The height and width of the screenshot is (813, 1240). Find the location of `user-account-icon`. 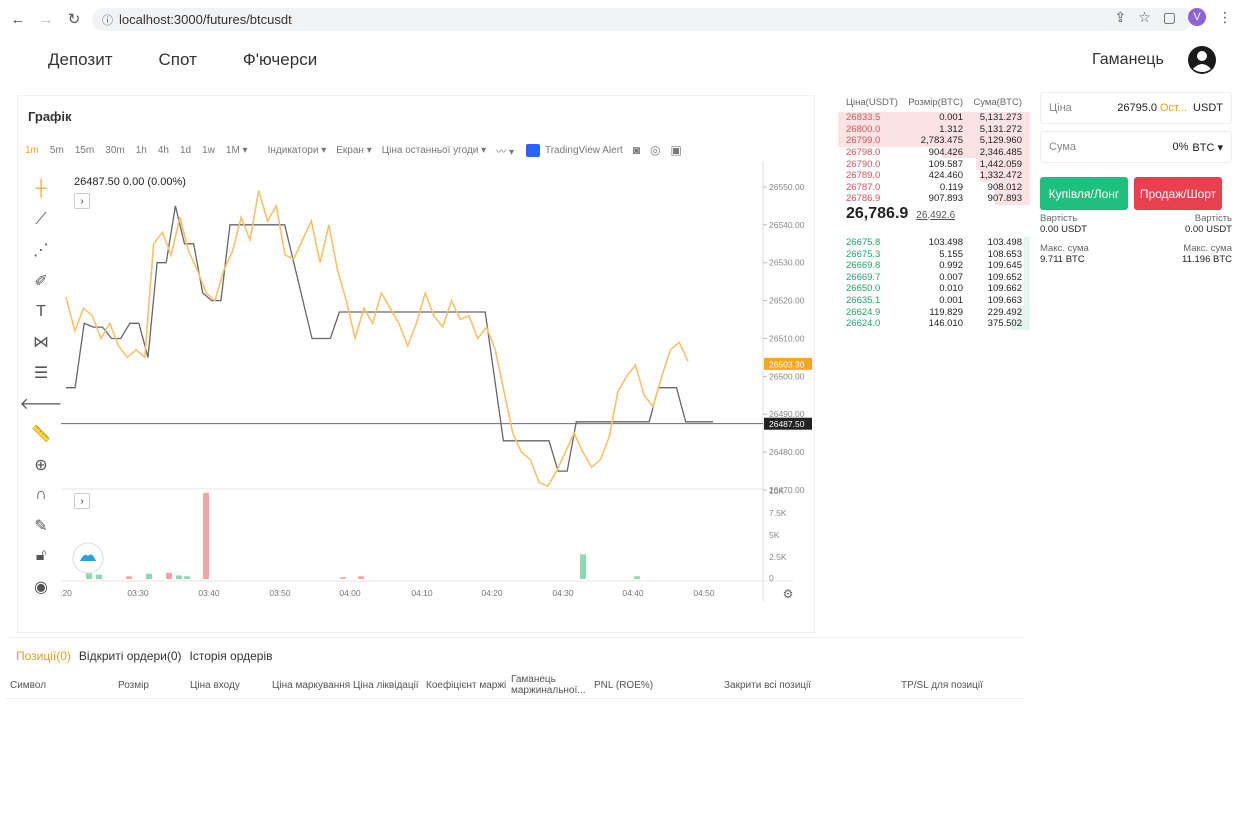

user-account-icon is located at coordinates (1202, 60).